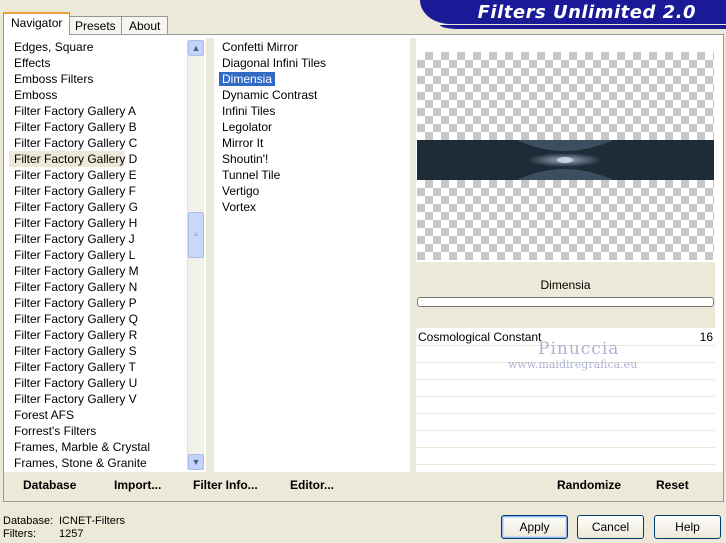  I want to click on tab-presets: Presets, so click(95, 25).